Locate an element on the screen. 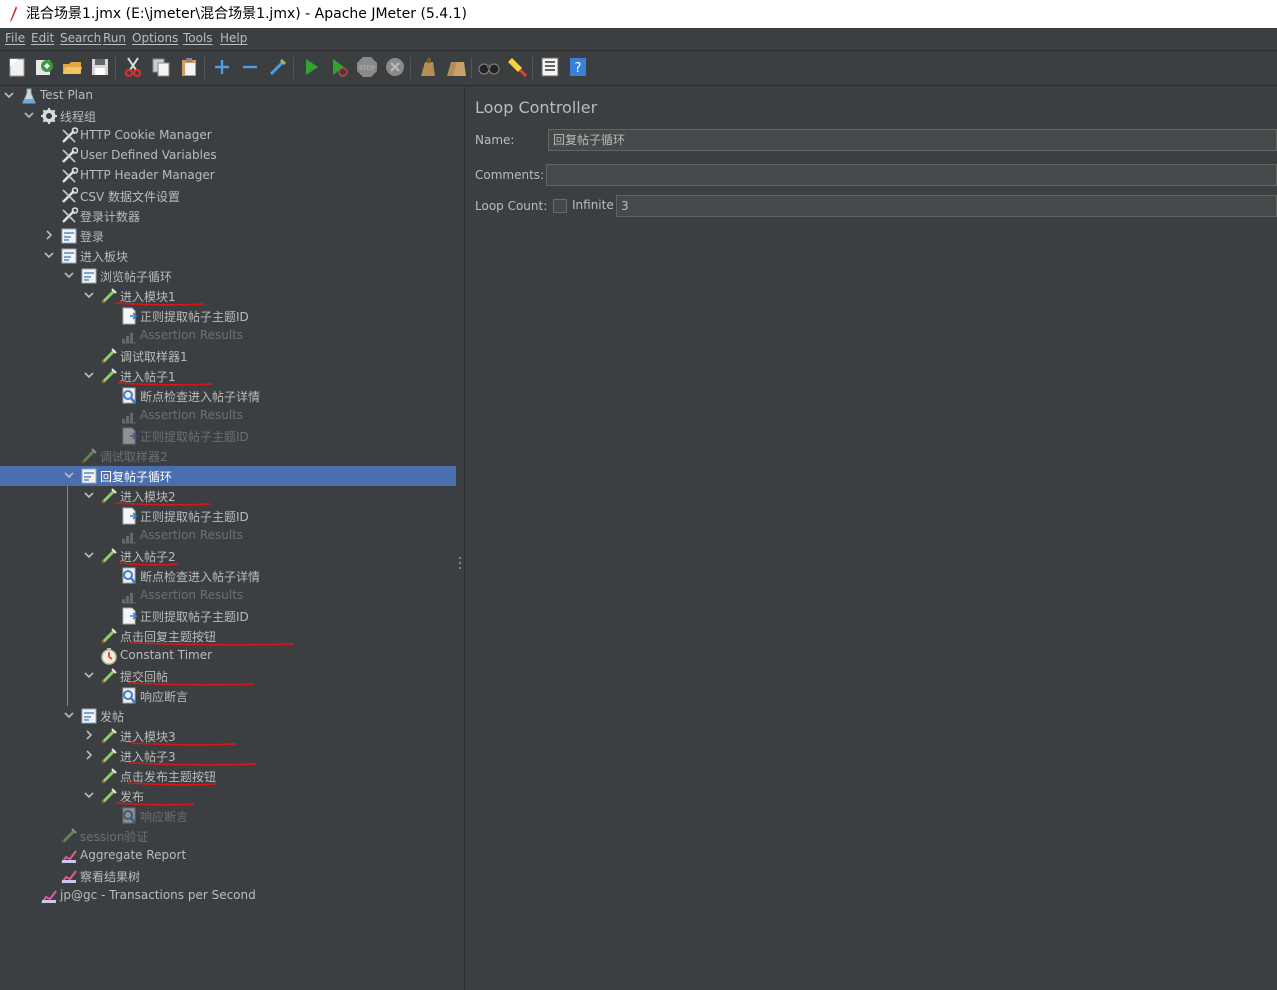  tree-node: Test Plan is located at coordinates (228, 96).